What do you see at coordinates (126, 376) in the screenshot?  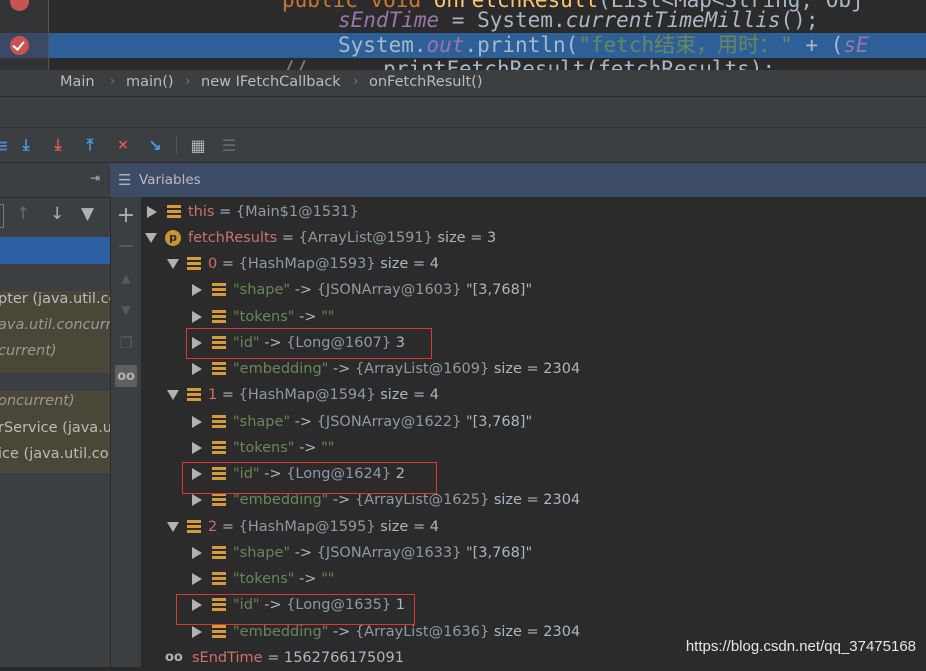 I see `show-watches-icon: oo` at bounding box center [126, 376].